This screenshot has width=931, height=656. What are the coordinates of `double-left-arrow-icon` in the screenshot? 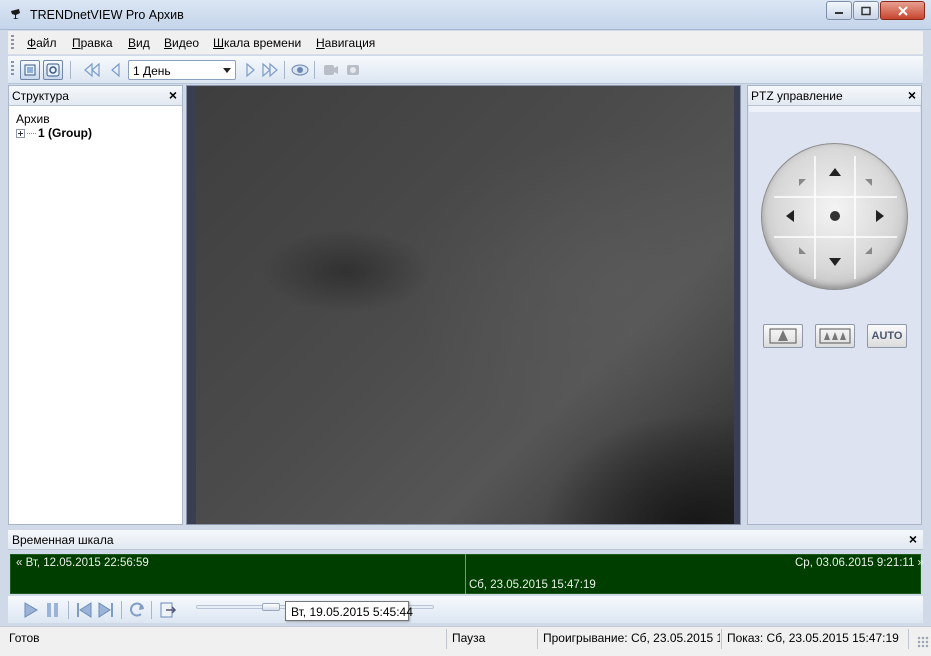 It's located at (92, 70).